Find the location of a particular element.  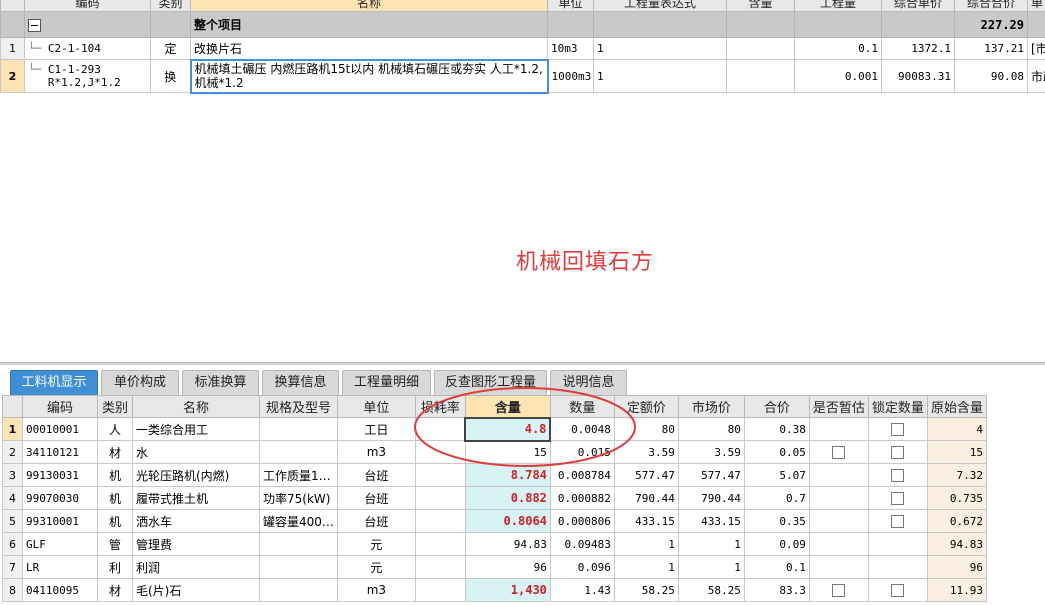

item-code: └─ C2-1-104 is located at coordinates (87, 48).